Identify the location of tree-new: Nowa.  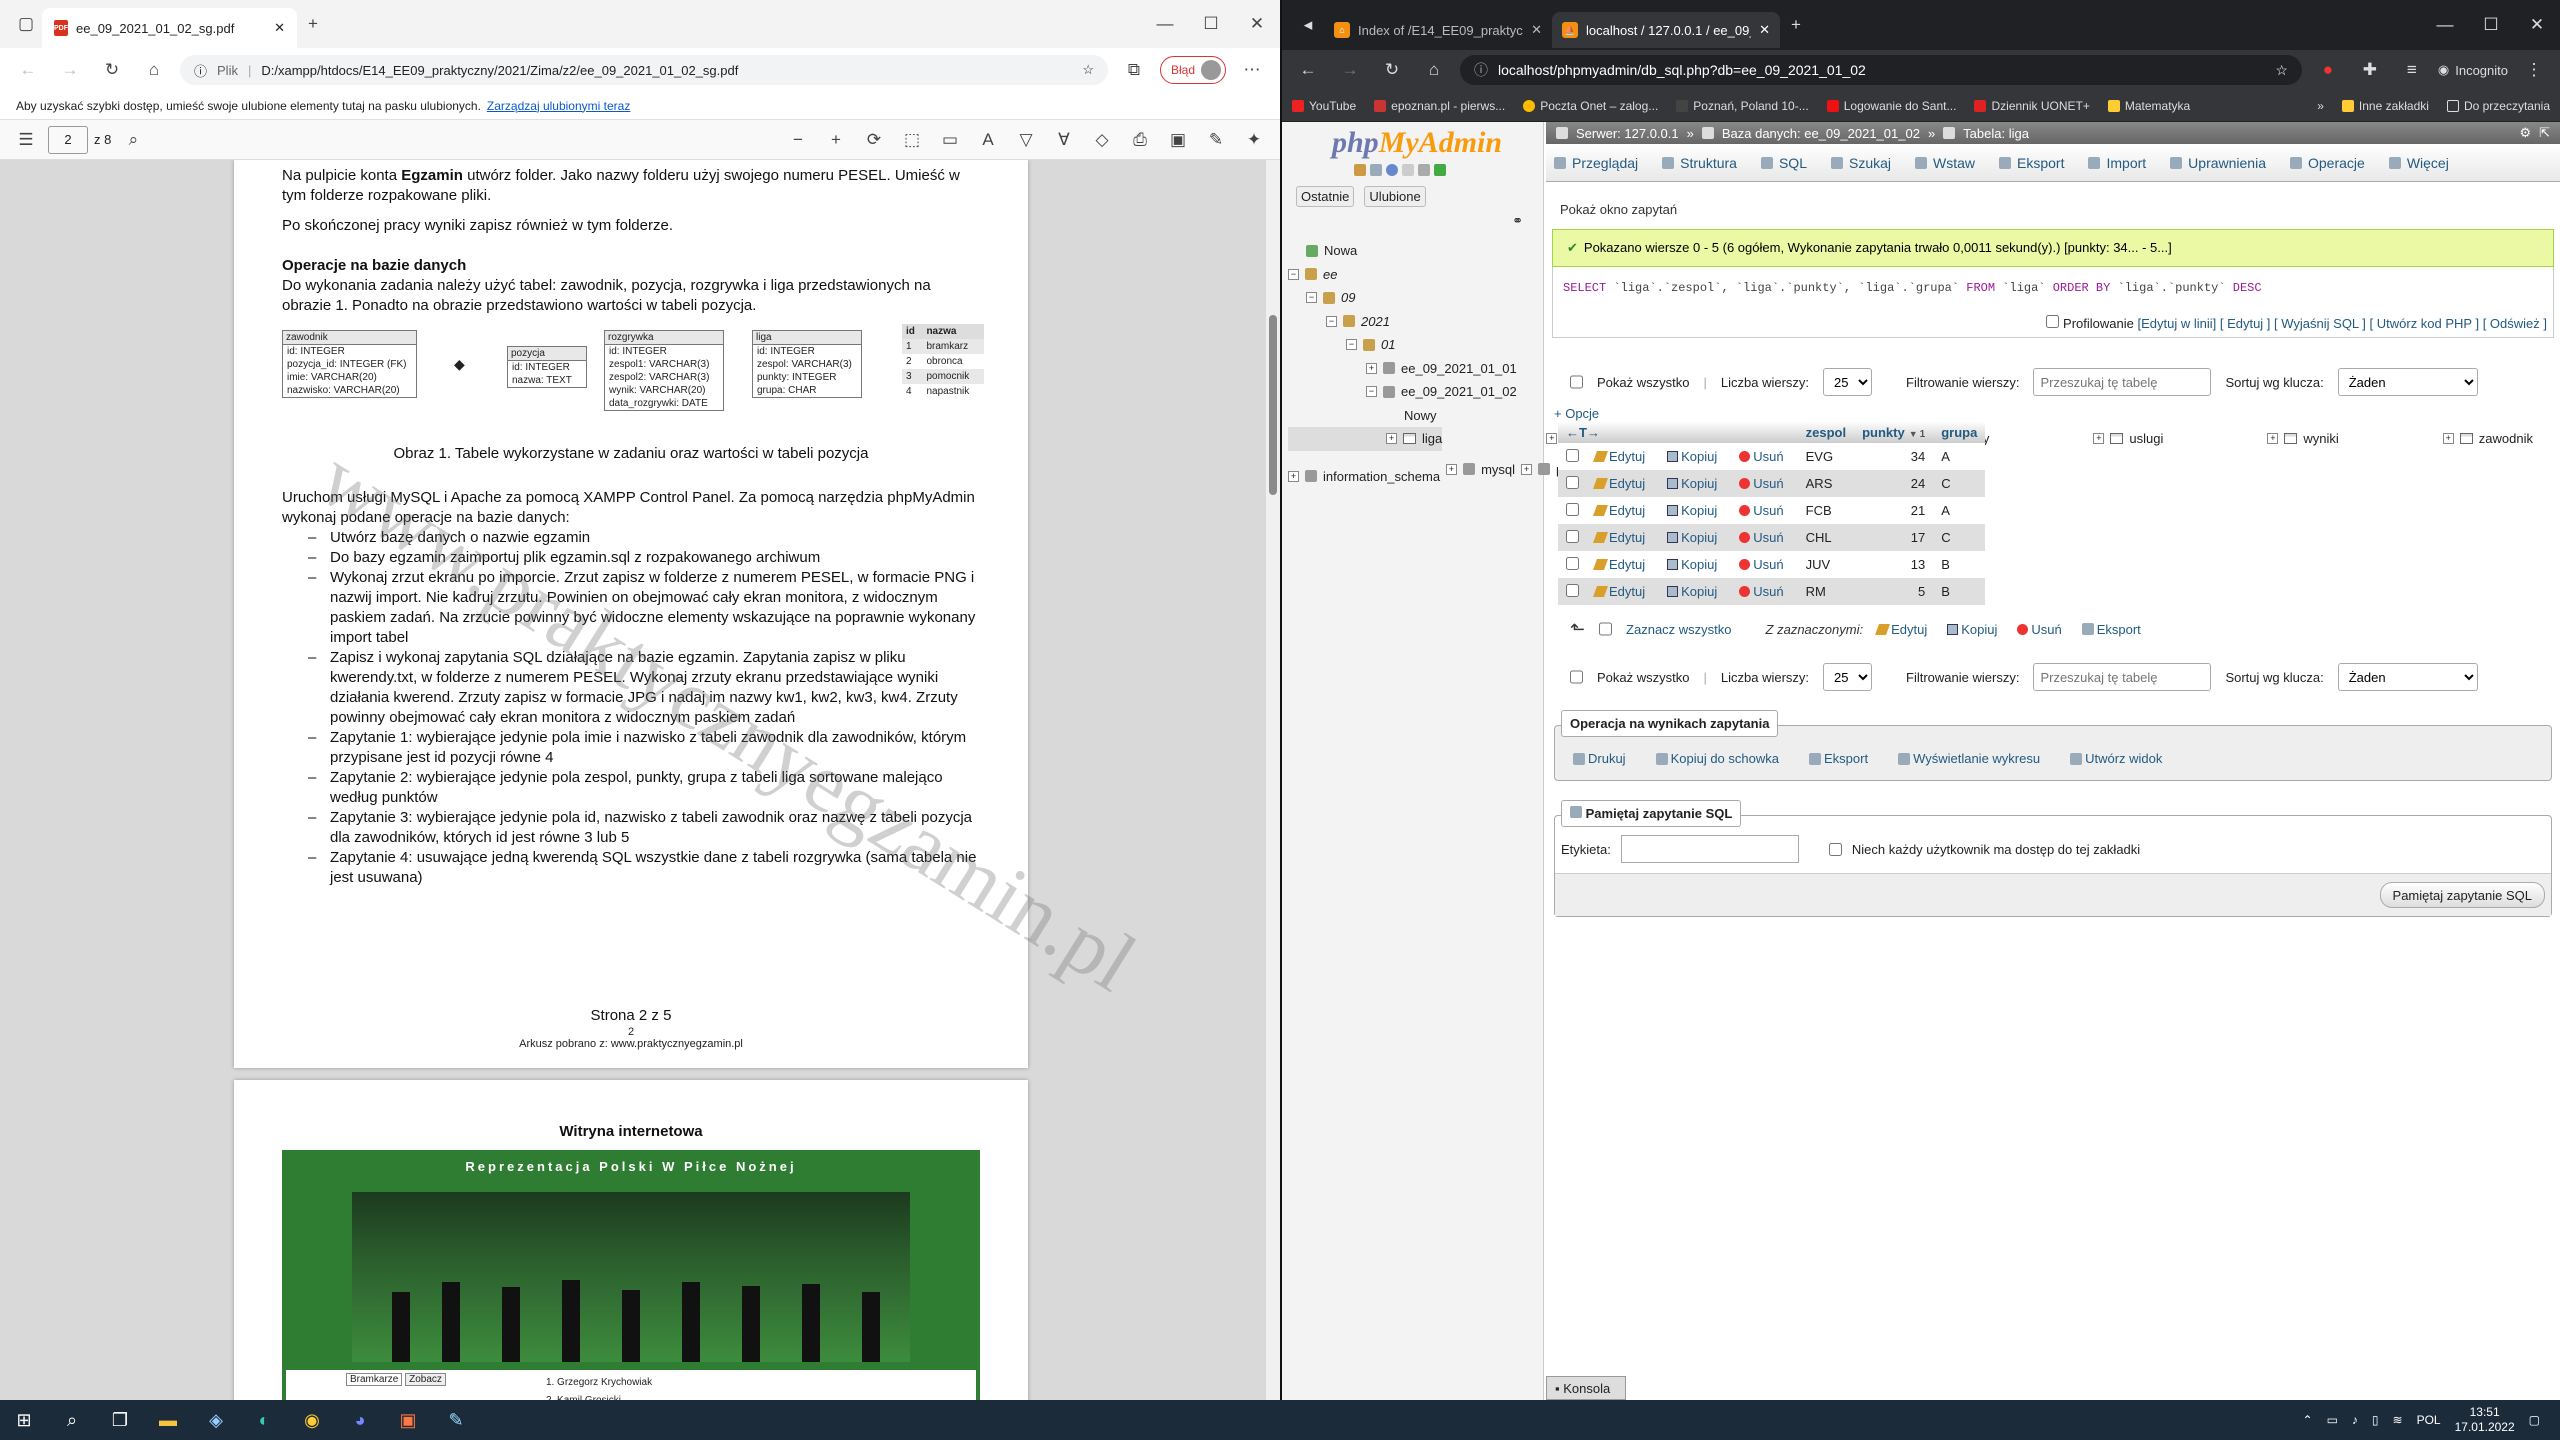
(1412, 251).